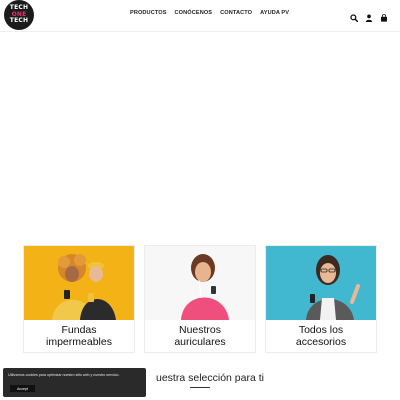  I want to click on card-nuestros-auriculares: Nuestros auriculares, so click(200, 299).